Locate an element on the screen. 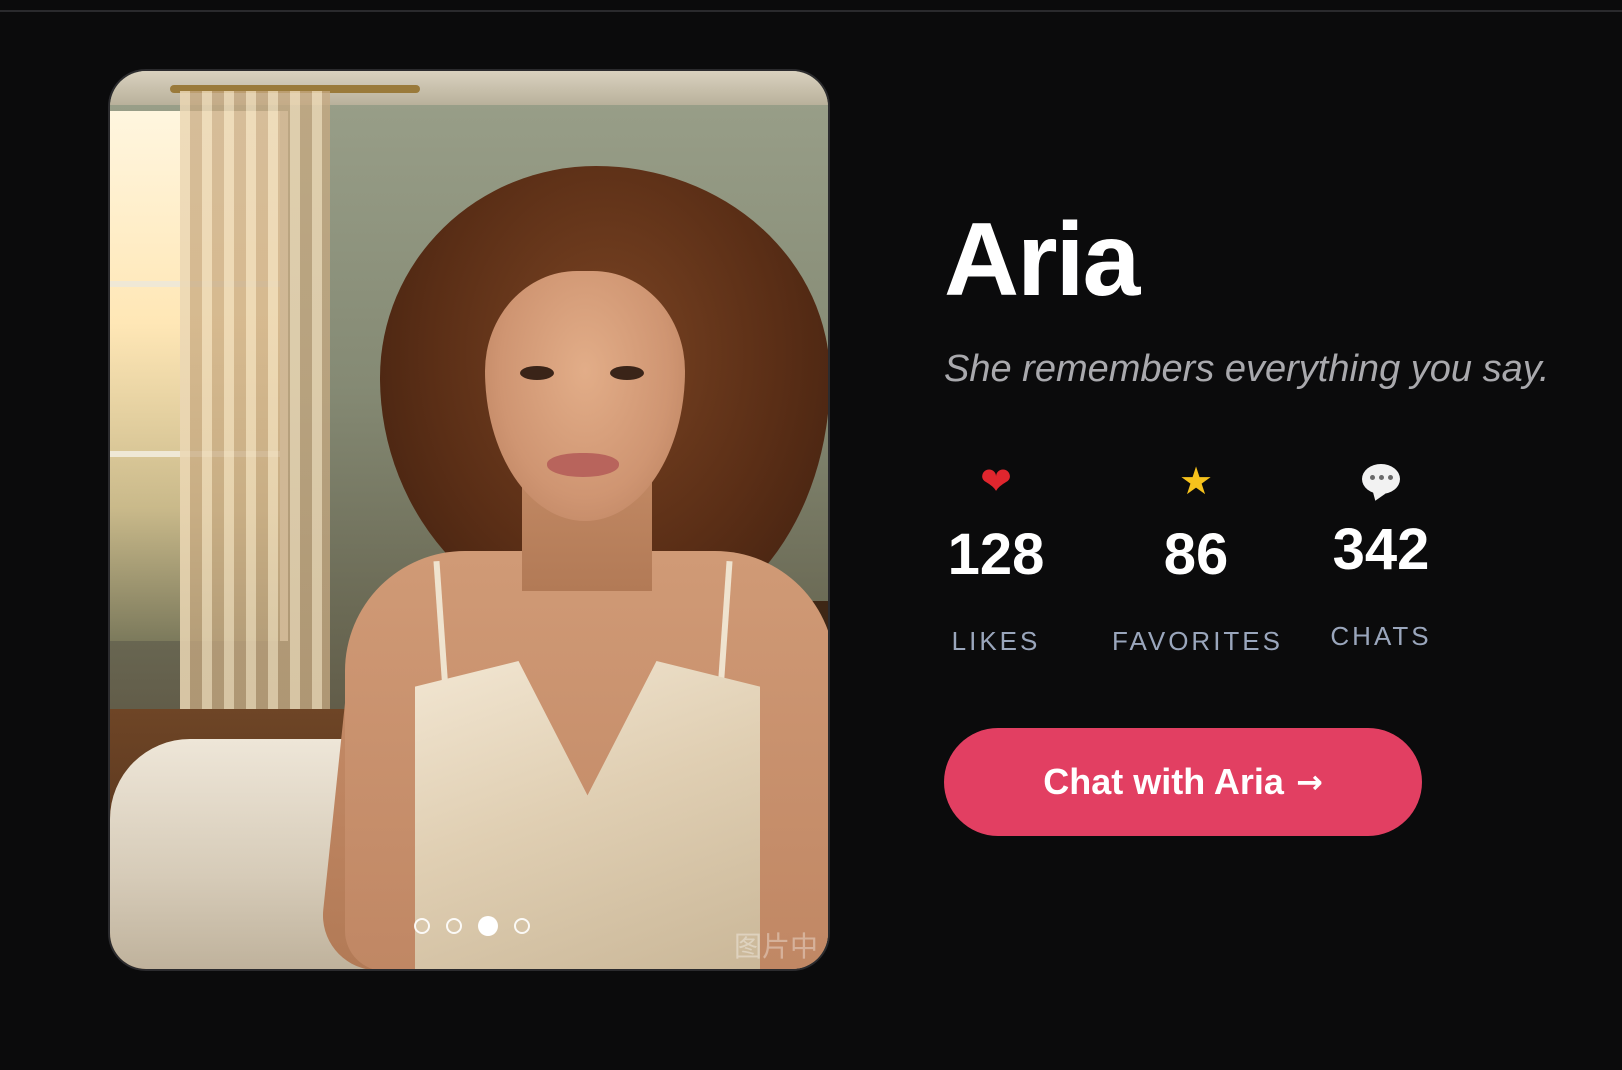 This screenshot has width=1622, height=1070. carousel-dots is located at coordinates (472, 926).